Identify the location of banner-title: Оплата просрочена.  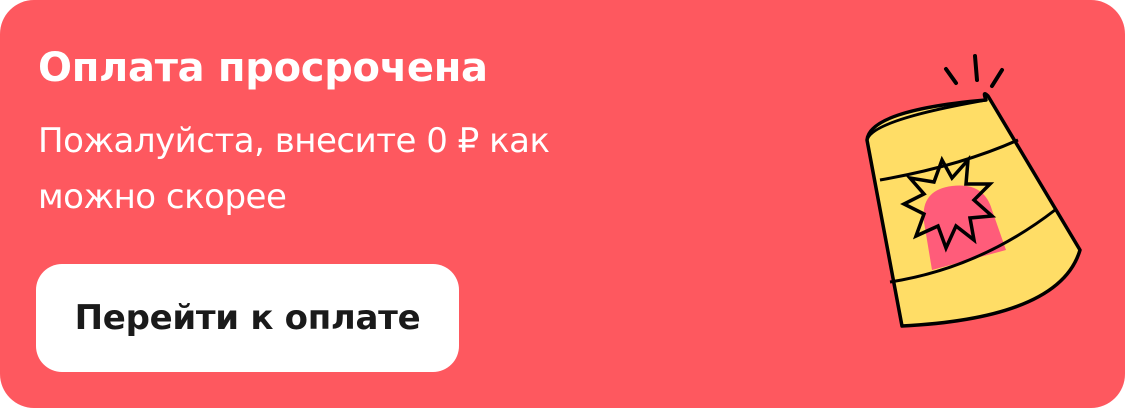
(263, 68).